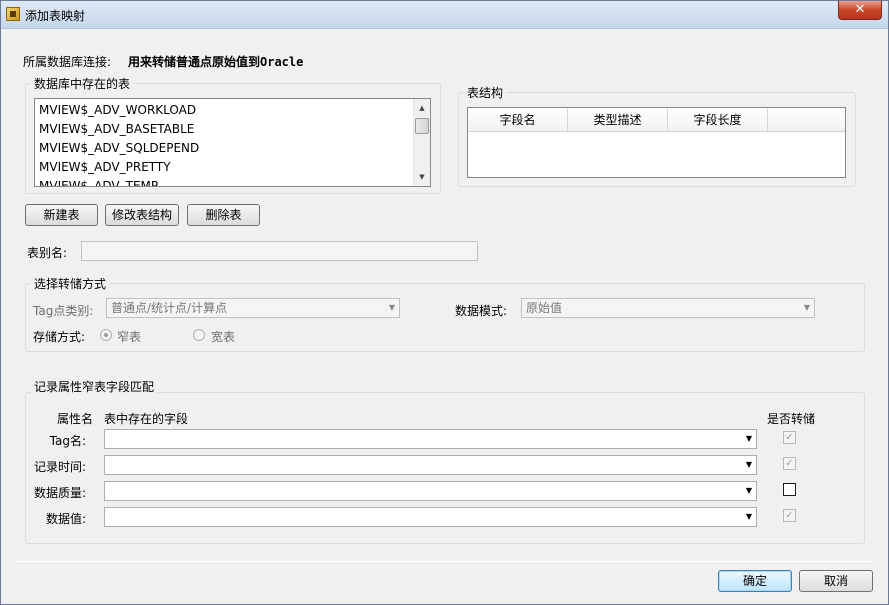 This screenshot has width=889, height=605. Describe the element at coordinates (13, 14) in the screenshot. I see `app-icon` at that location.